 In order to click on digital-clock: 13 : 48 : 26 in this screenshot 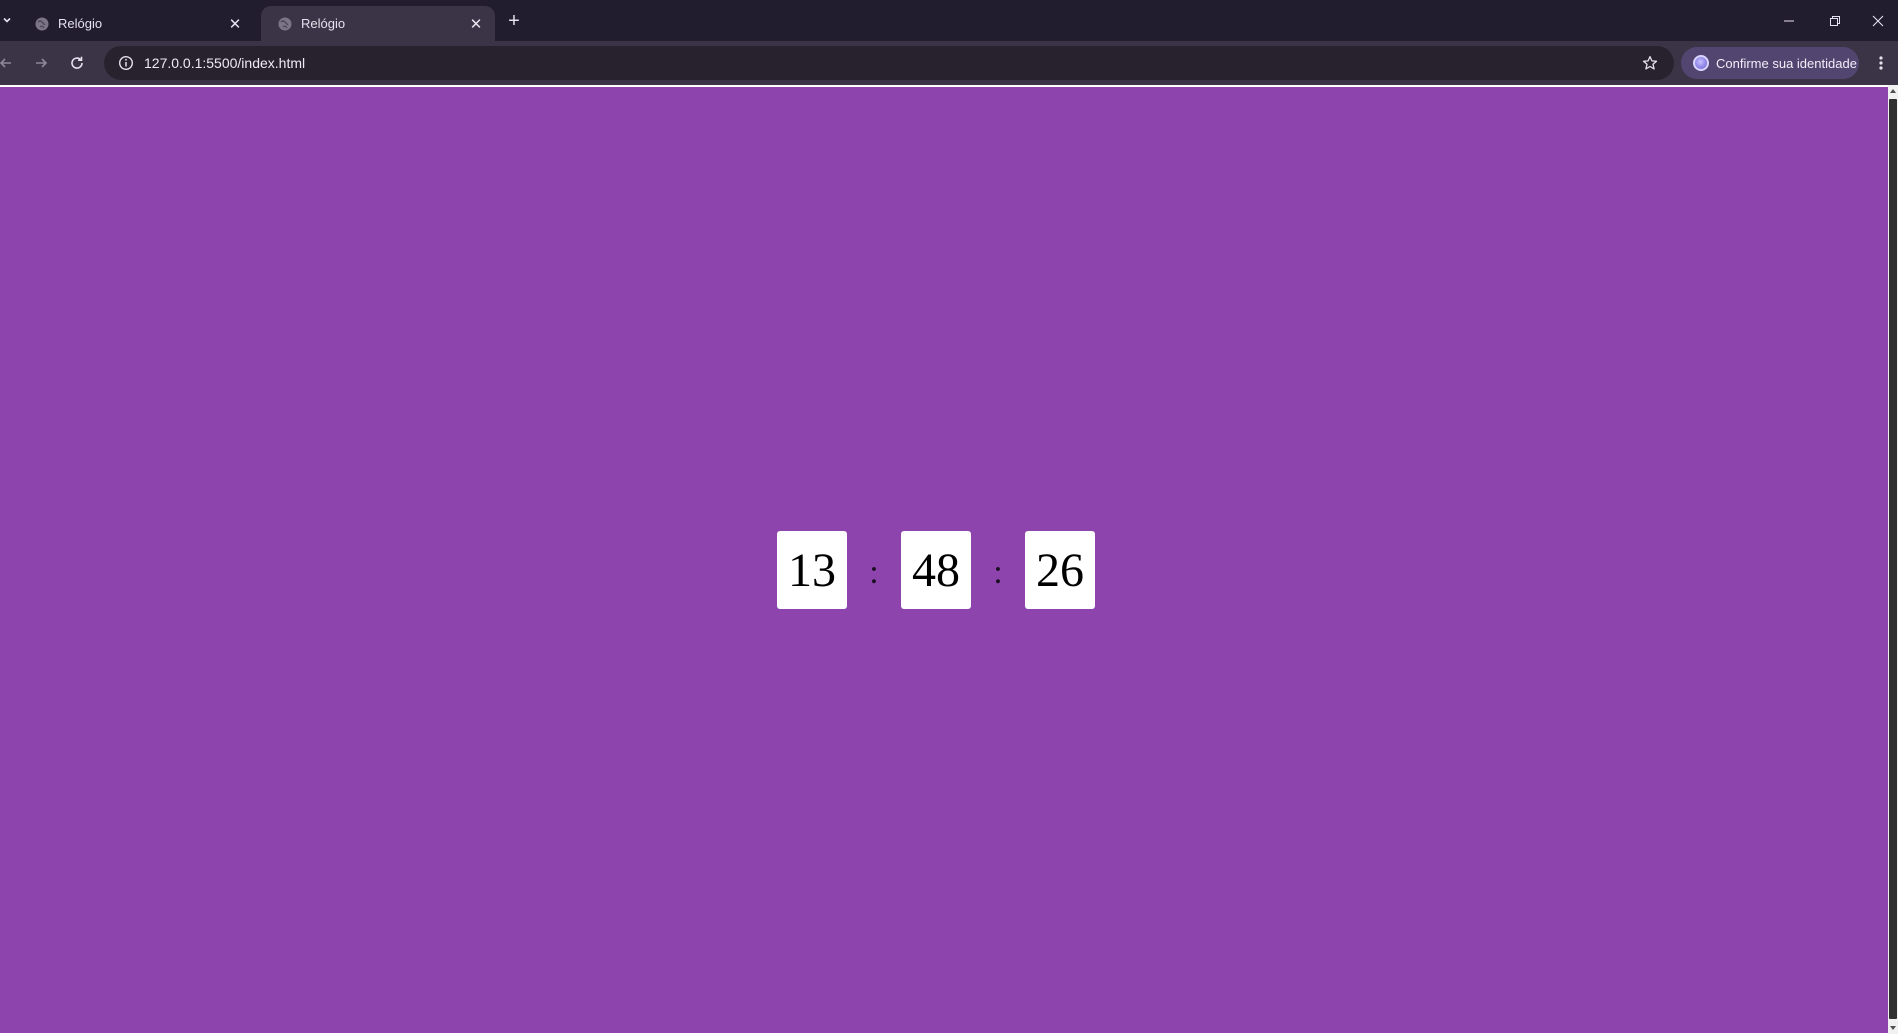, I will do `click(936, 570)`.